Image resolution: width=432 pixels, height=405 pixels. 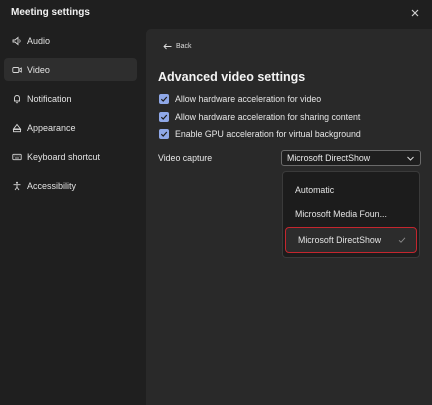 I want to click on window-title: Meeting settings, so click(x=50, y=12).